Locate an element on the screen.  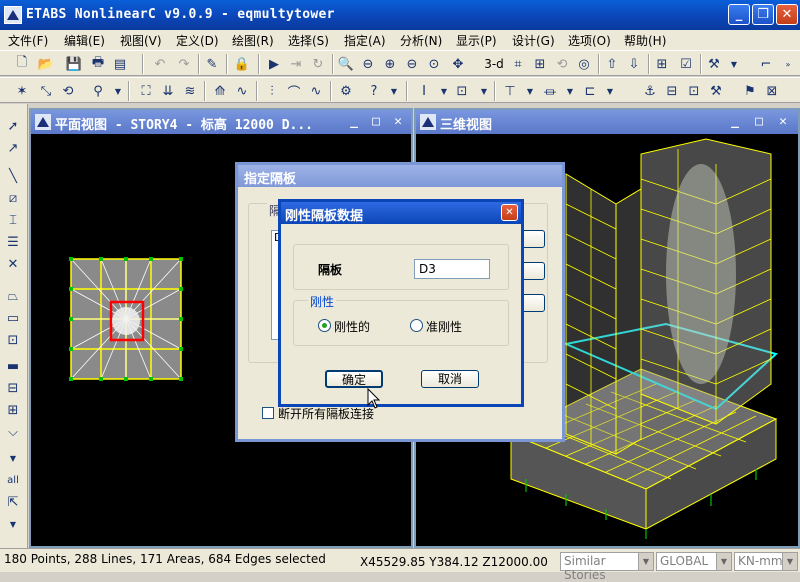
assign-section-icon: ⊟ is located at coordinates (672, 91).